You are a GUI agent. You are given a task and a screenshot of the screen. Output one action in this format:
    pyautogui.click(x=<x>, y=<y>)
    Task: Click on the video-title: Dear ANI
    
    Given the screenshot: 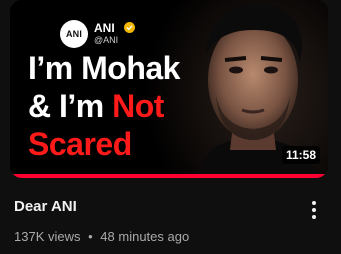 What is the action you would take?
    pyautogui.click(x=45, y=206)
    